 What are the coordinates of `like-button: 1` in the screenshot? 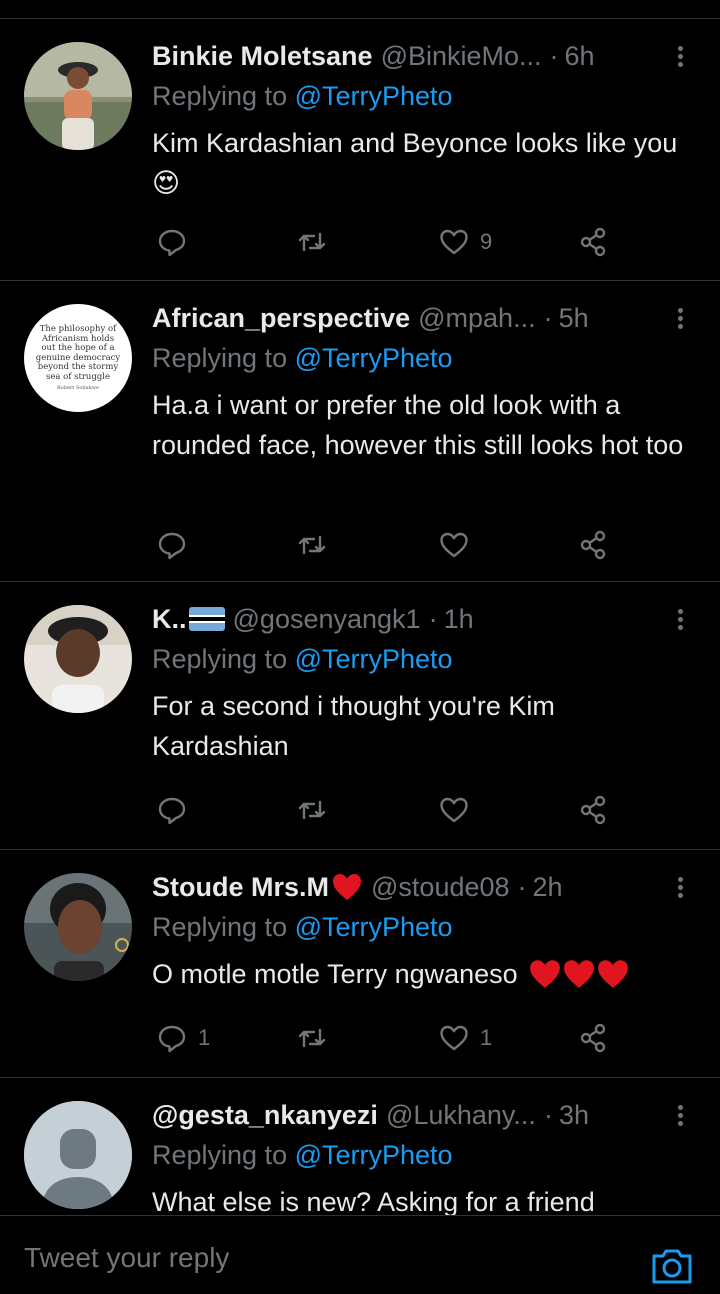 It's located at (465, 1038).